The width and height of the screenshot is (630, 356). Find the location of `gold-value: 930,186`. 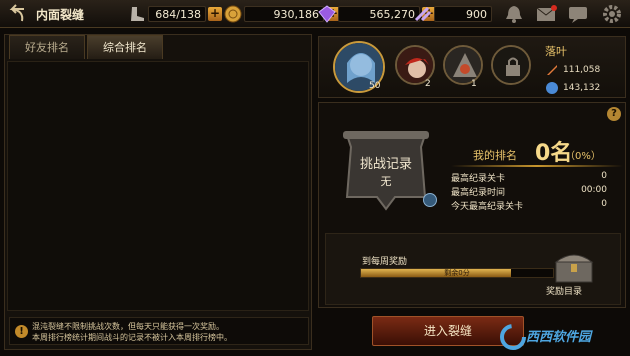

gold-value: 930,186 is located at coordinates (284, 14).